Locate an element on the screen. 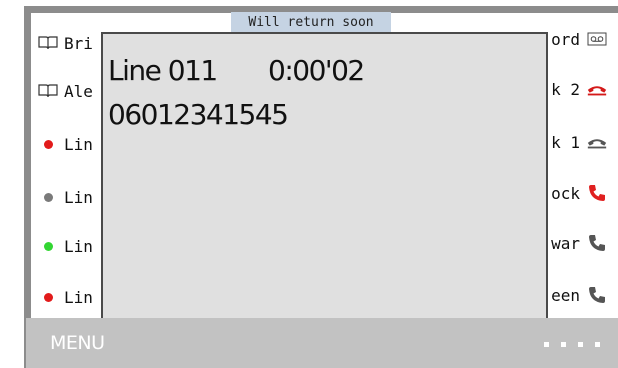  list-item-right-2: k 2 is located at coordinates (579, 89).